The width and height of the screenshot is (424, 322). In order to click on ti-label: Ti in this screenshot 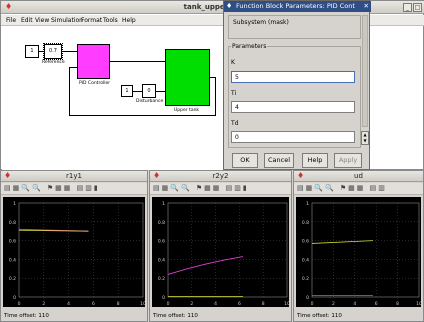, I will do `click(234, 93)`.